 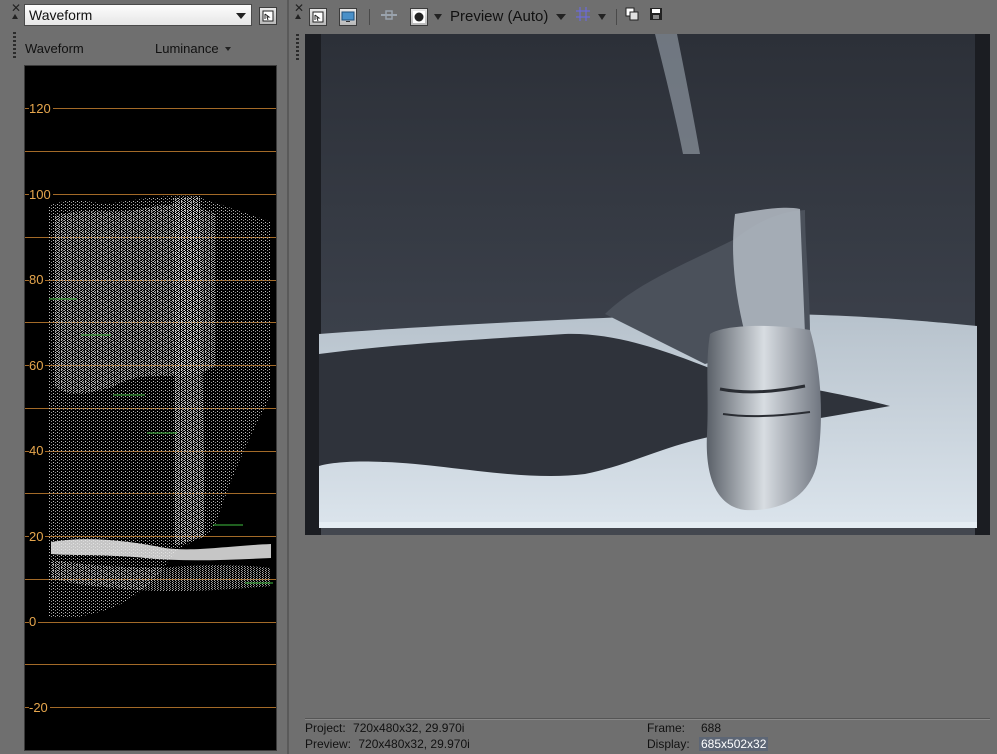 I want to click on display-value: 685x502x32, so click(x=734, y=744).